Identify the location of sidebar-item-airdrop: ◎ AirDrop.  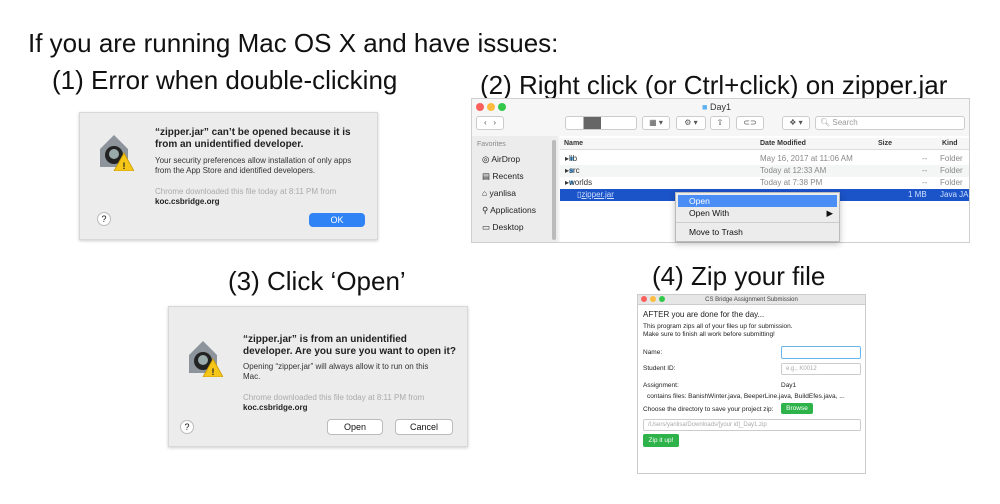
(501, 159).